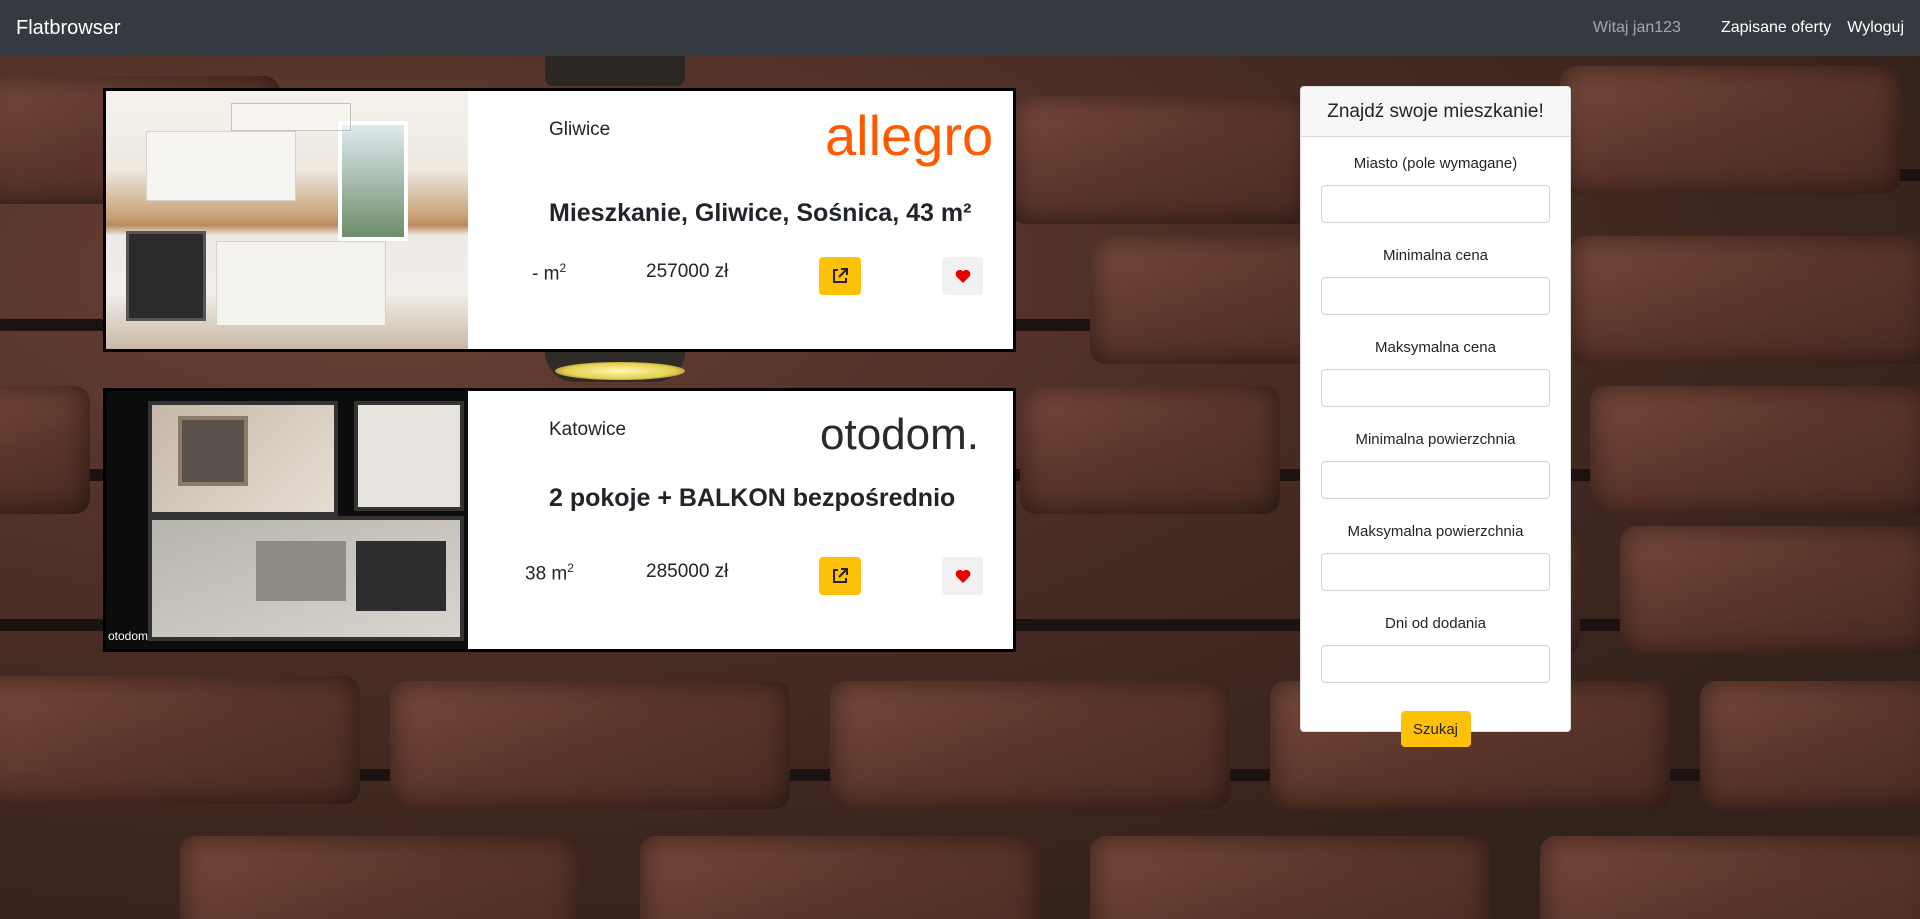 The height and width of the screenshot is (919, 1920). Describe the element at coordinates (580, 129) in the screenshot. I see `listing-city: Gliwice` at that location.